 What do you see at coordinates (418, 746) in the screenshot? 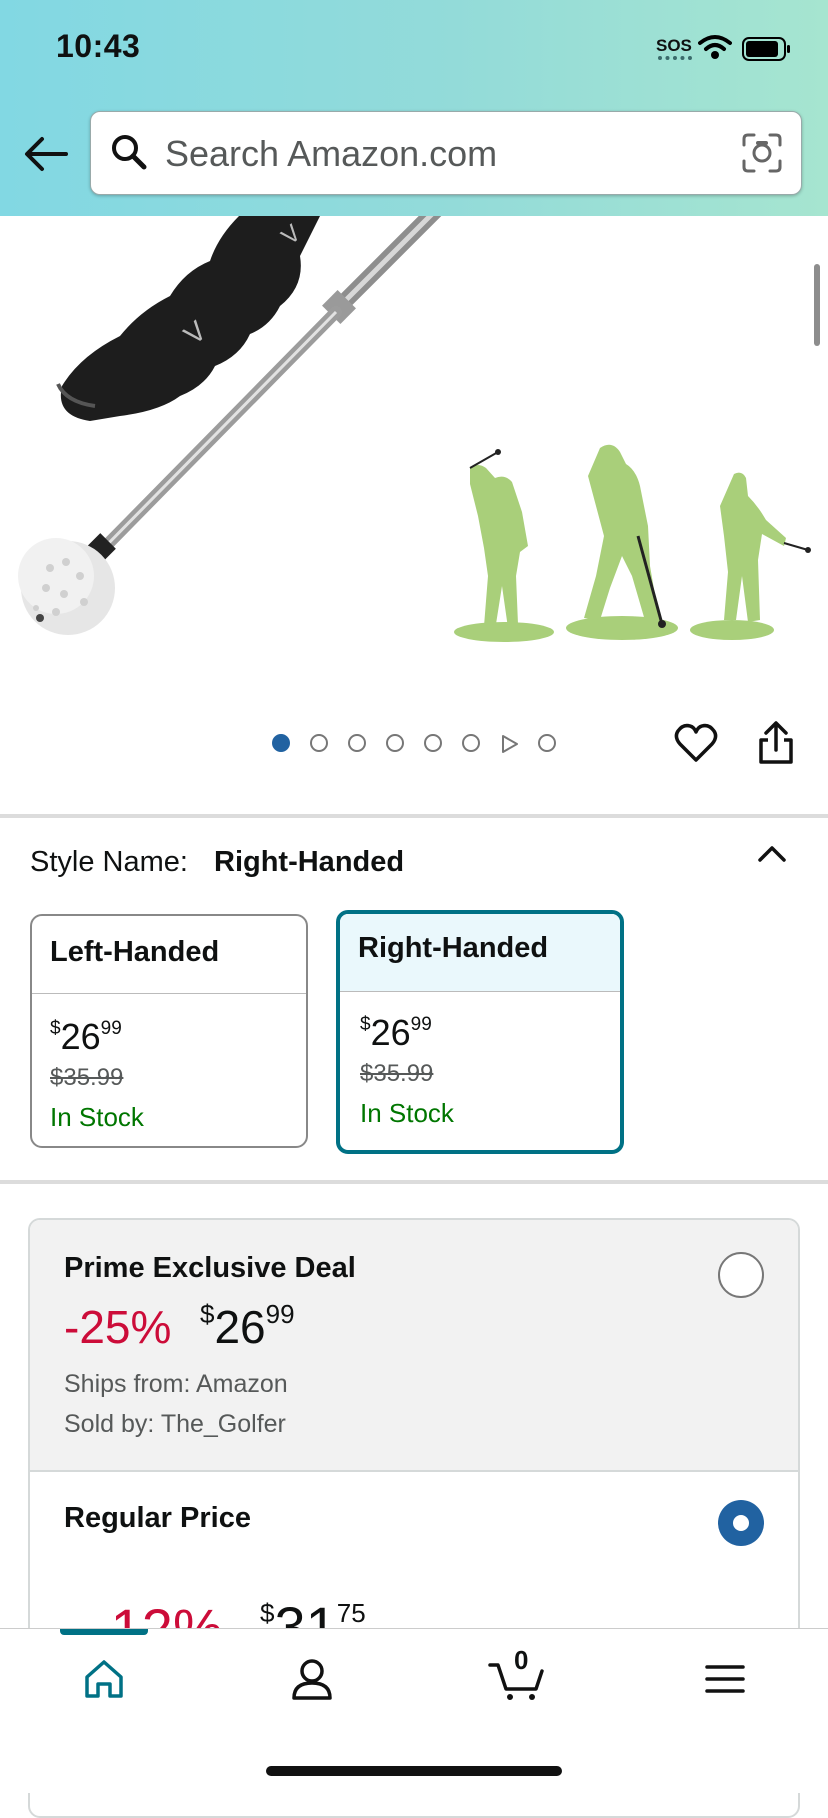
I see `image-pagination` at bounding box center [418, 746].